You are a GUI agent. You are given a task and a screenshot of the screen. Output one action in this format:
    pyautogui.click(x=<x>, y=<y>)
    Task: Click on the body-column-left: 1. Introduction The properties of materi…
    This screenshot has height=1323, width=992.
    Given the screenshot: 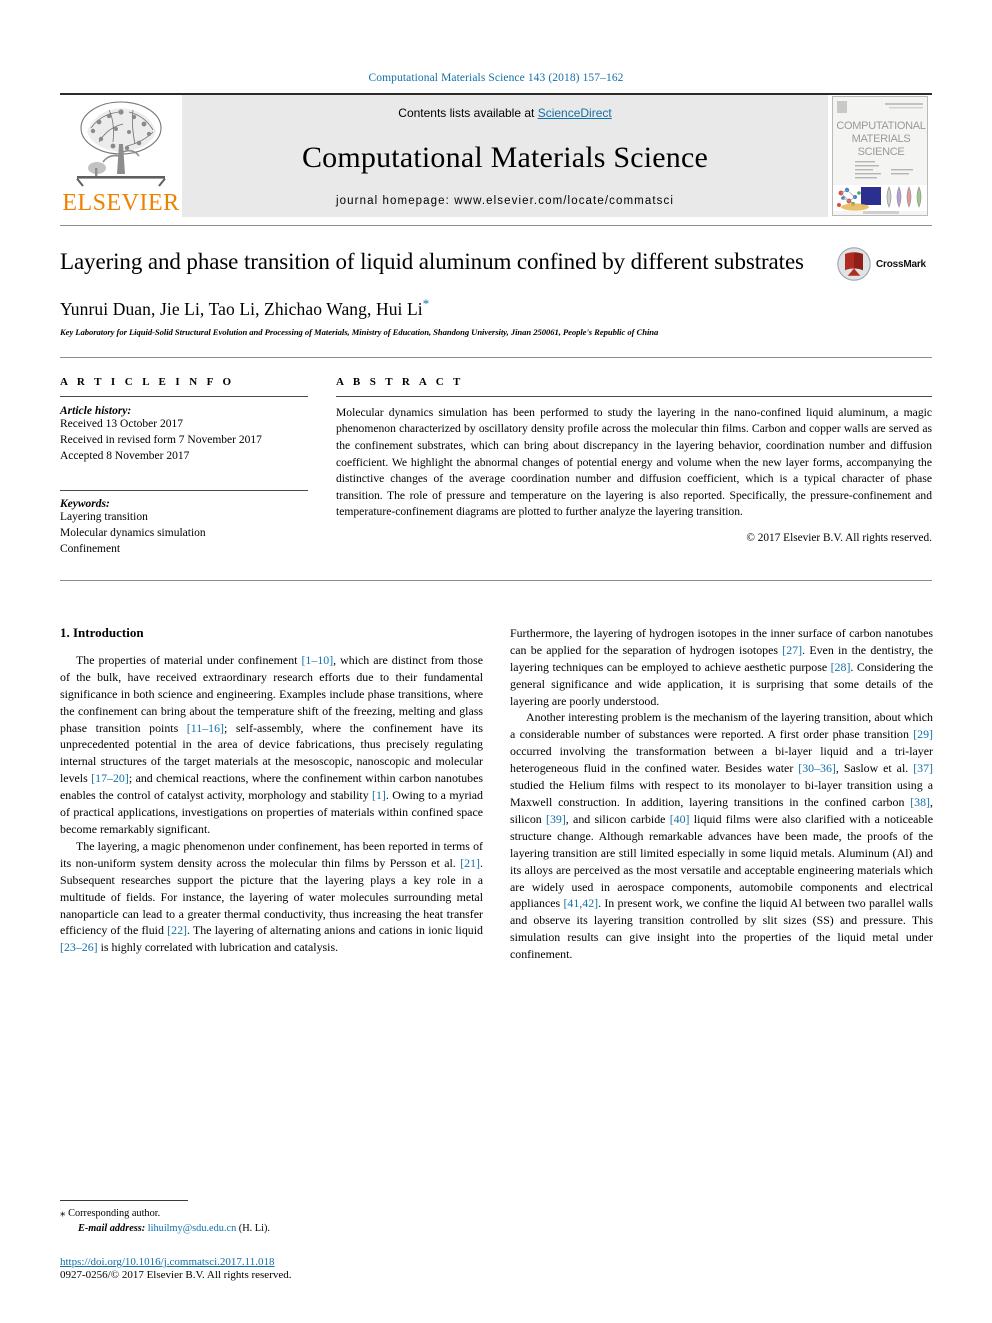 What is the action you would take?
    pyautogui.click(x=271, y=794)
    